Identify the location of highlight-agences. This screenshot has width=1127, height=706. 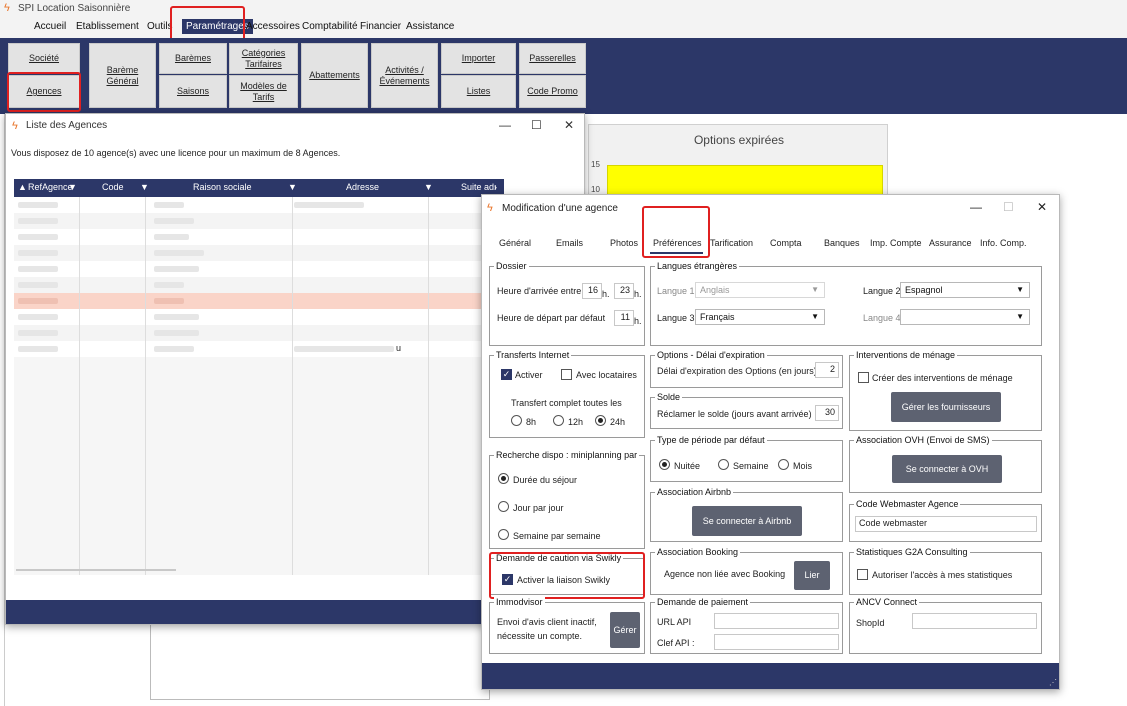
(44, 92).